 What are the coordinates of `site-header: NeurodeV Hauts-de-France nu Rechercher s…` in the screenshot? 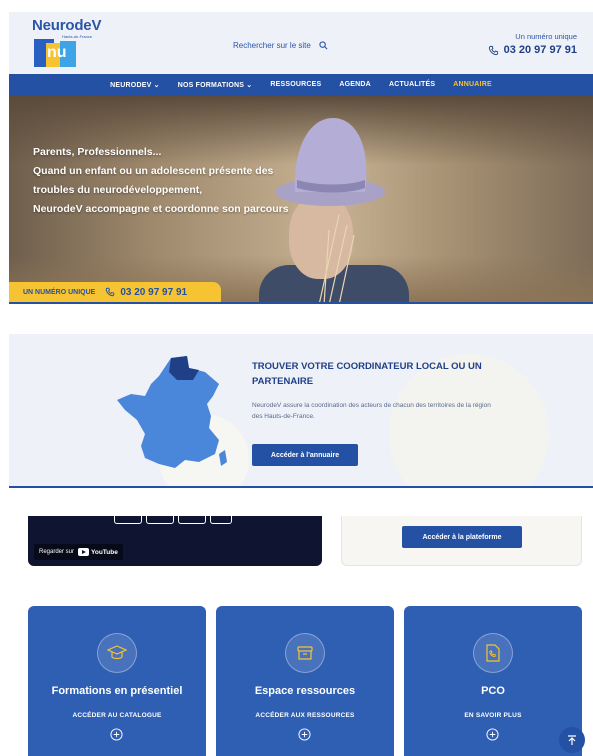 It's located at (301, 43).